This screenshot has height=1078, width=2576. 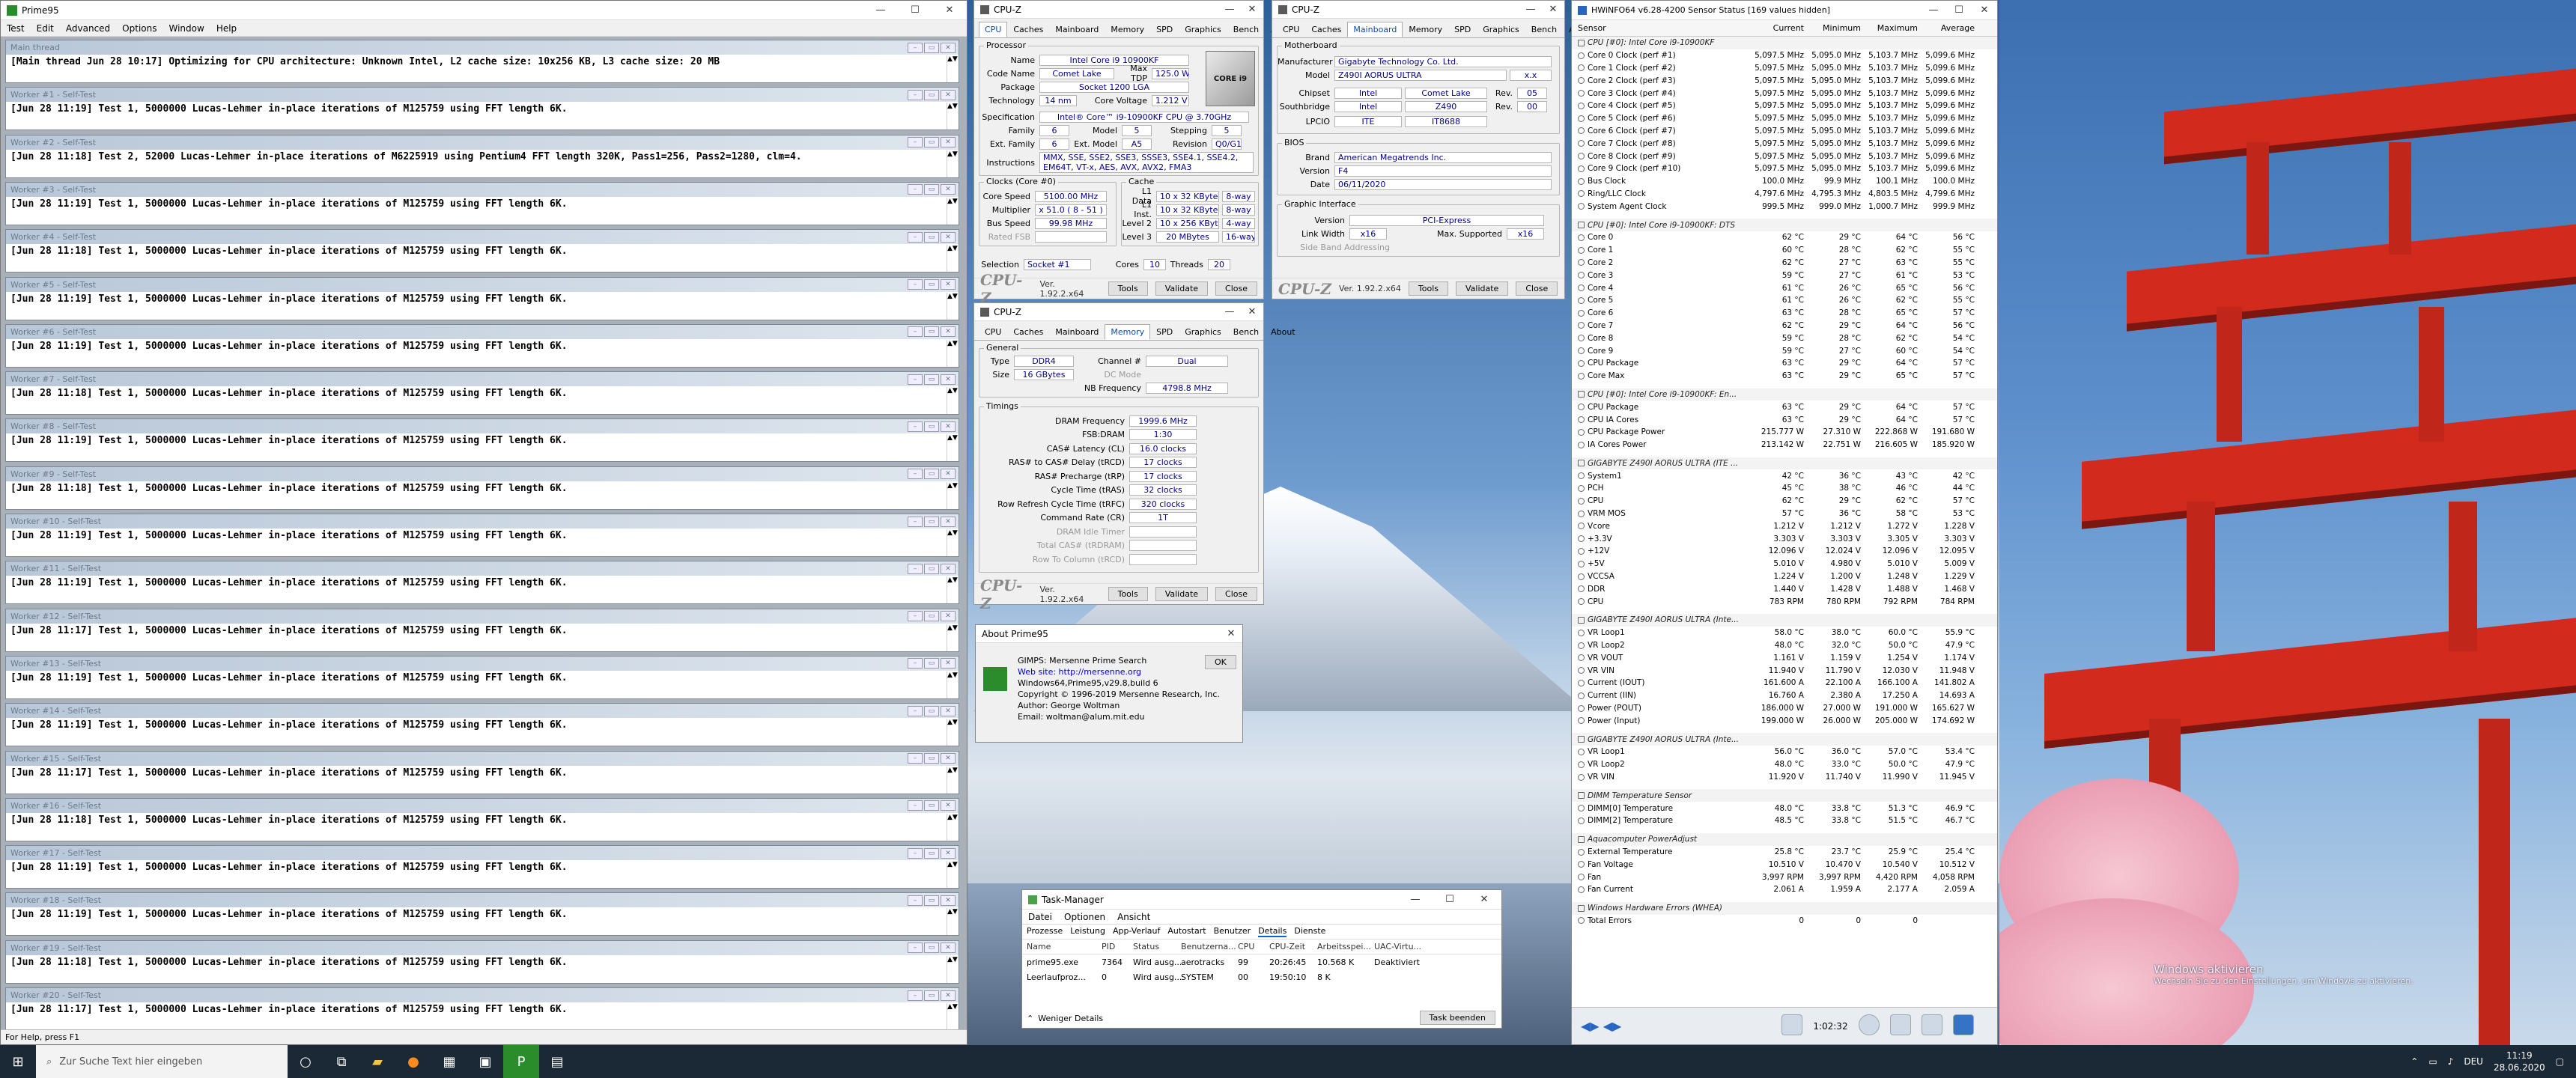 I want to click on sensor-group-header: Aquacomputer PowerAdjust, so click(x=1784, y=839).